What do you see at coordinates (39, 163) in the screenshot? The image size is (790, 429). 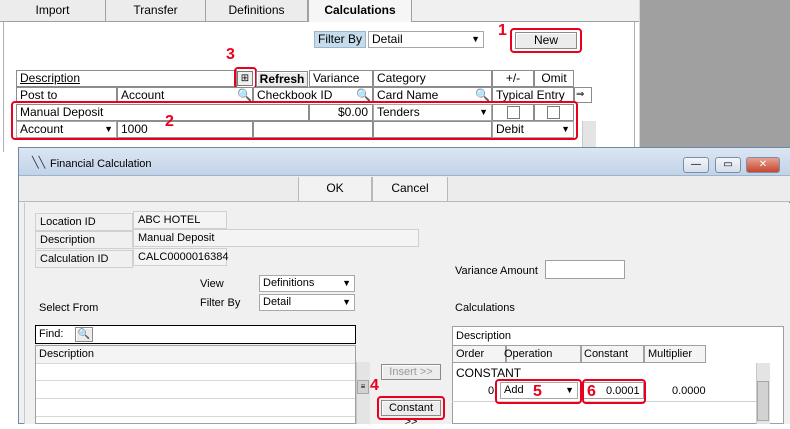 I see `app-icon: ╲╲` at bounding box center [39, 163].